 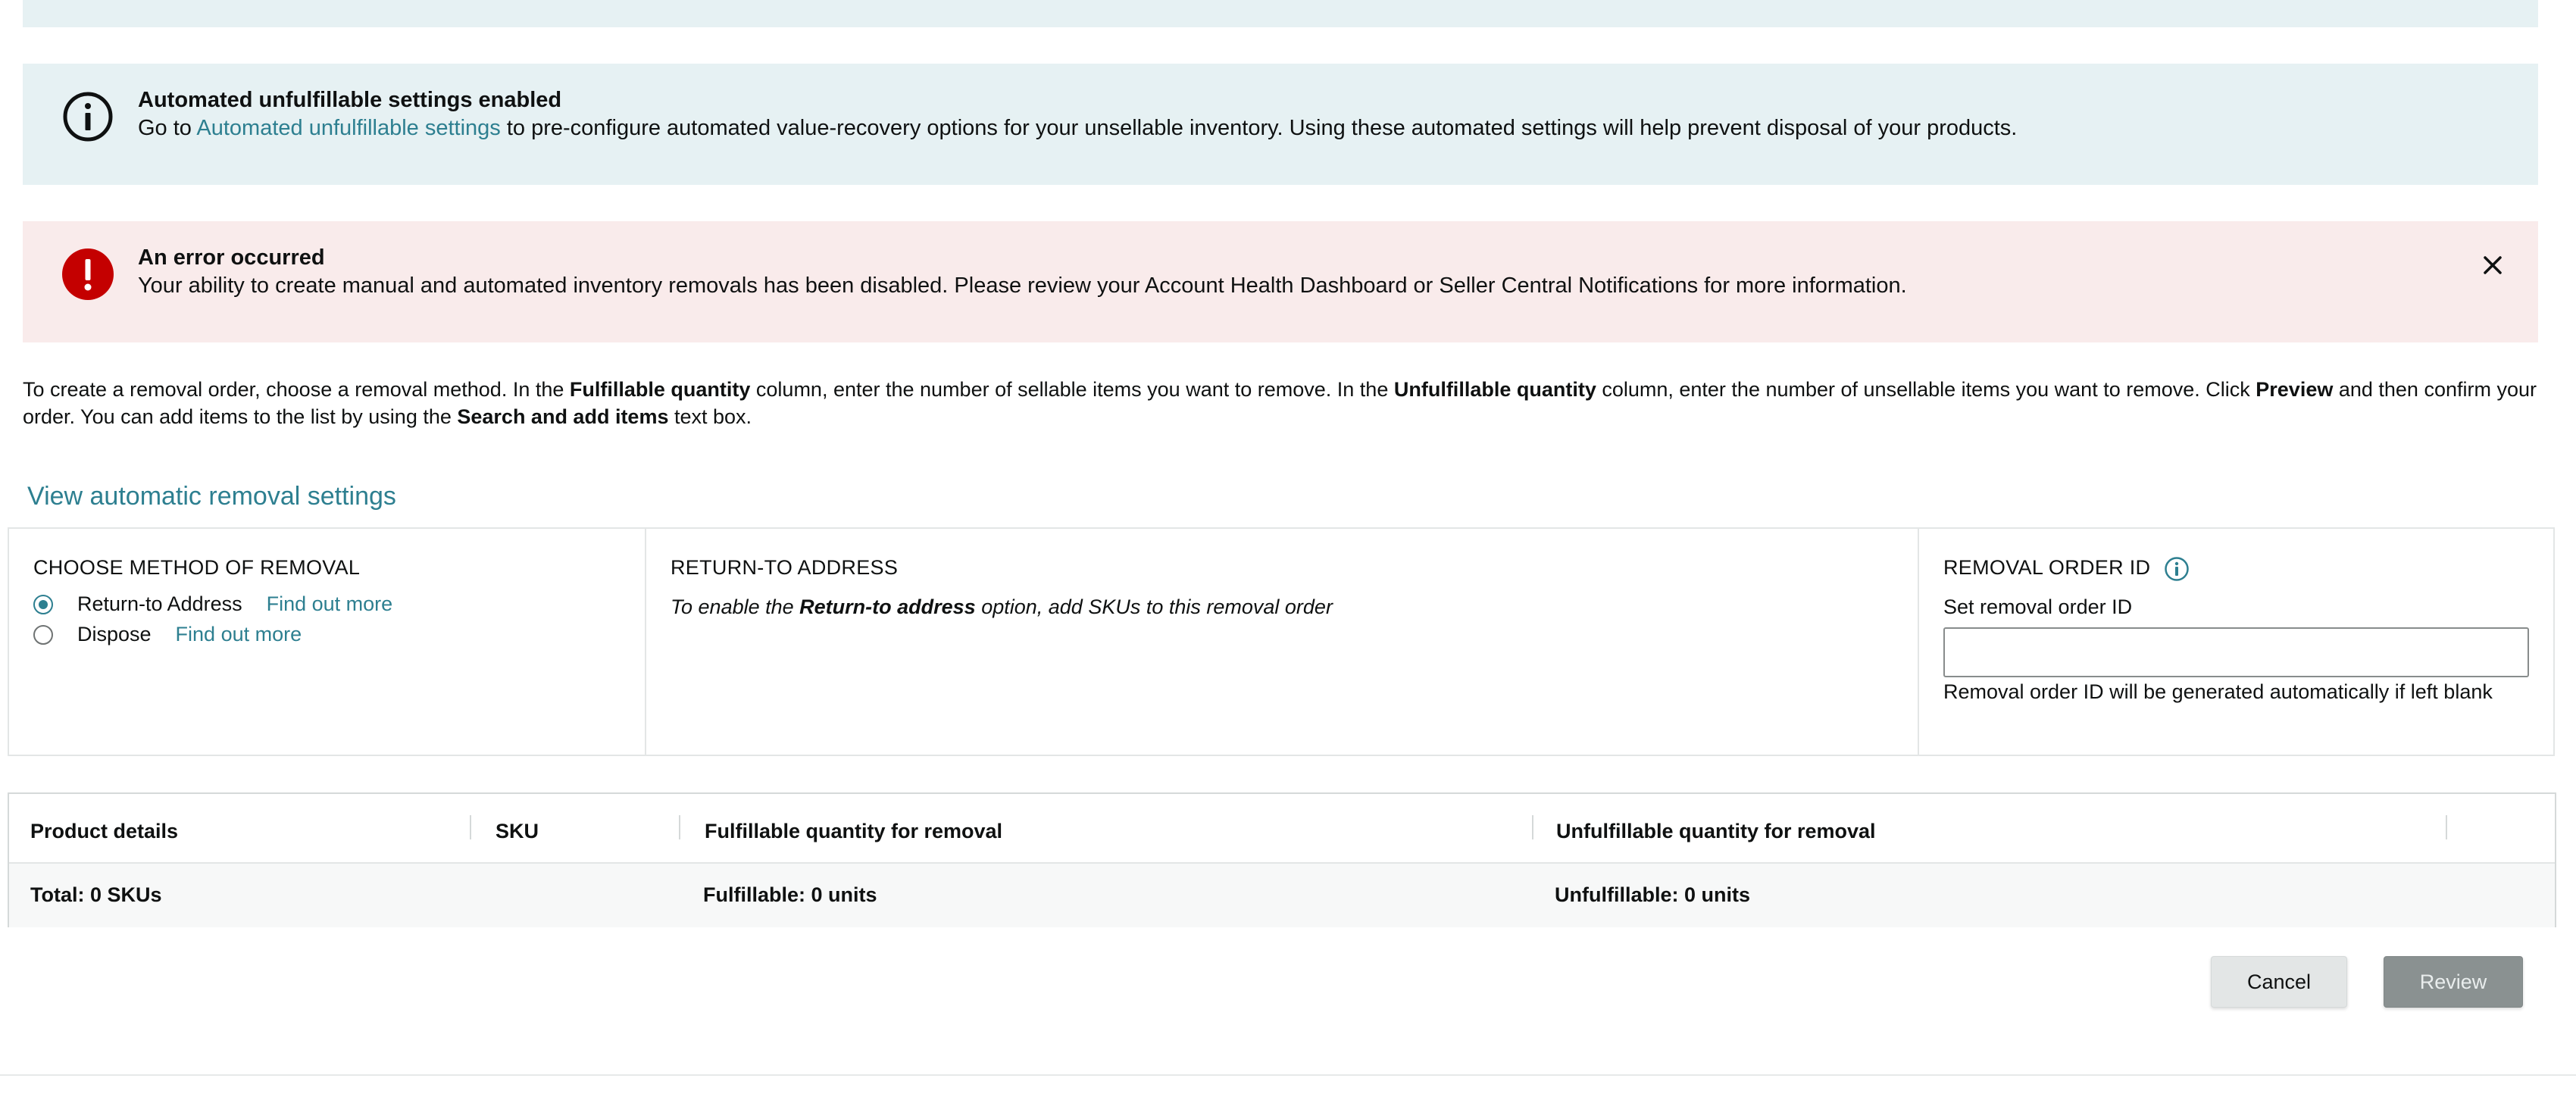 What do you see at coordinates (1716, 831) in the screenshot?
I see `header-unfulfillable-quantity: Unfulfillable quantity for removal` at bounding box center [1716, 831].